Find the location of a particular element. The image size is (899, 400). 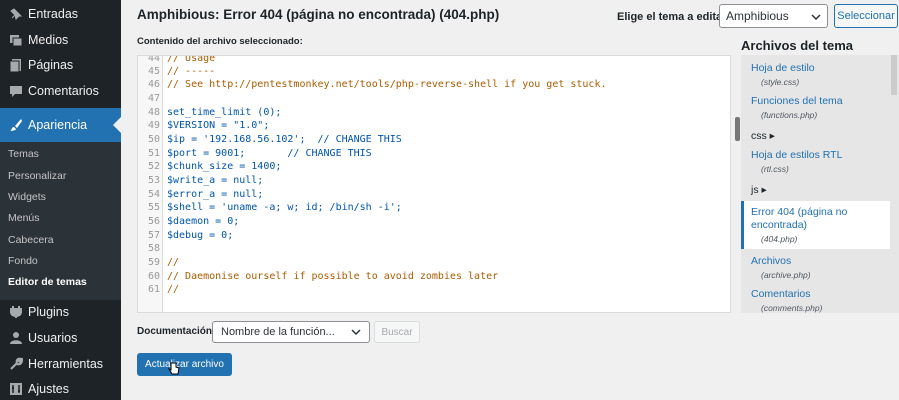

theme-files-title: Archivos del tema is located at coordinates (797, 45).